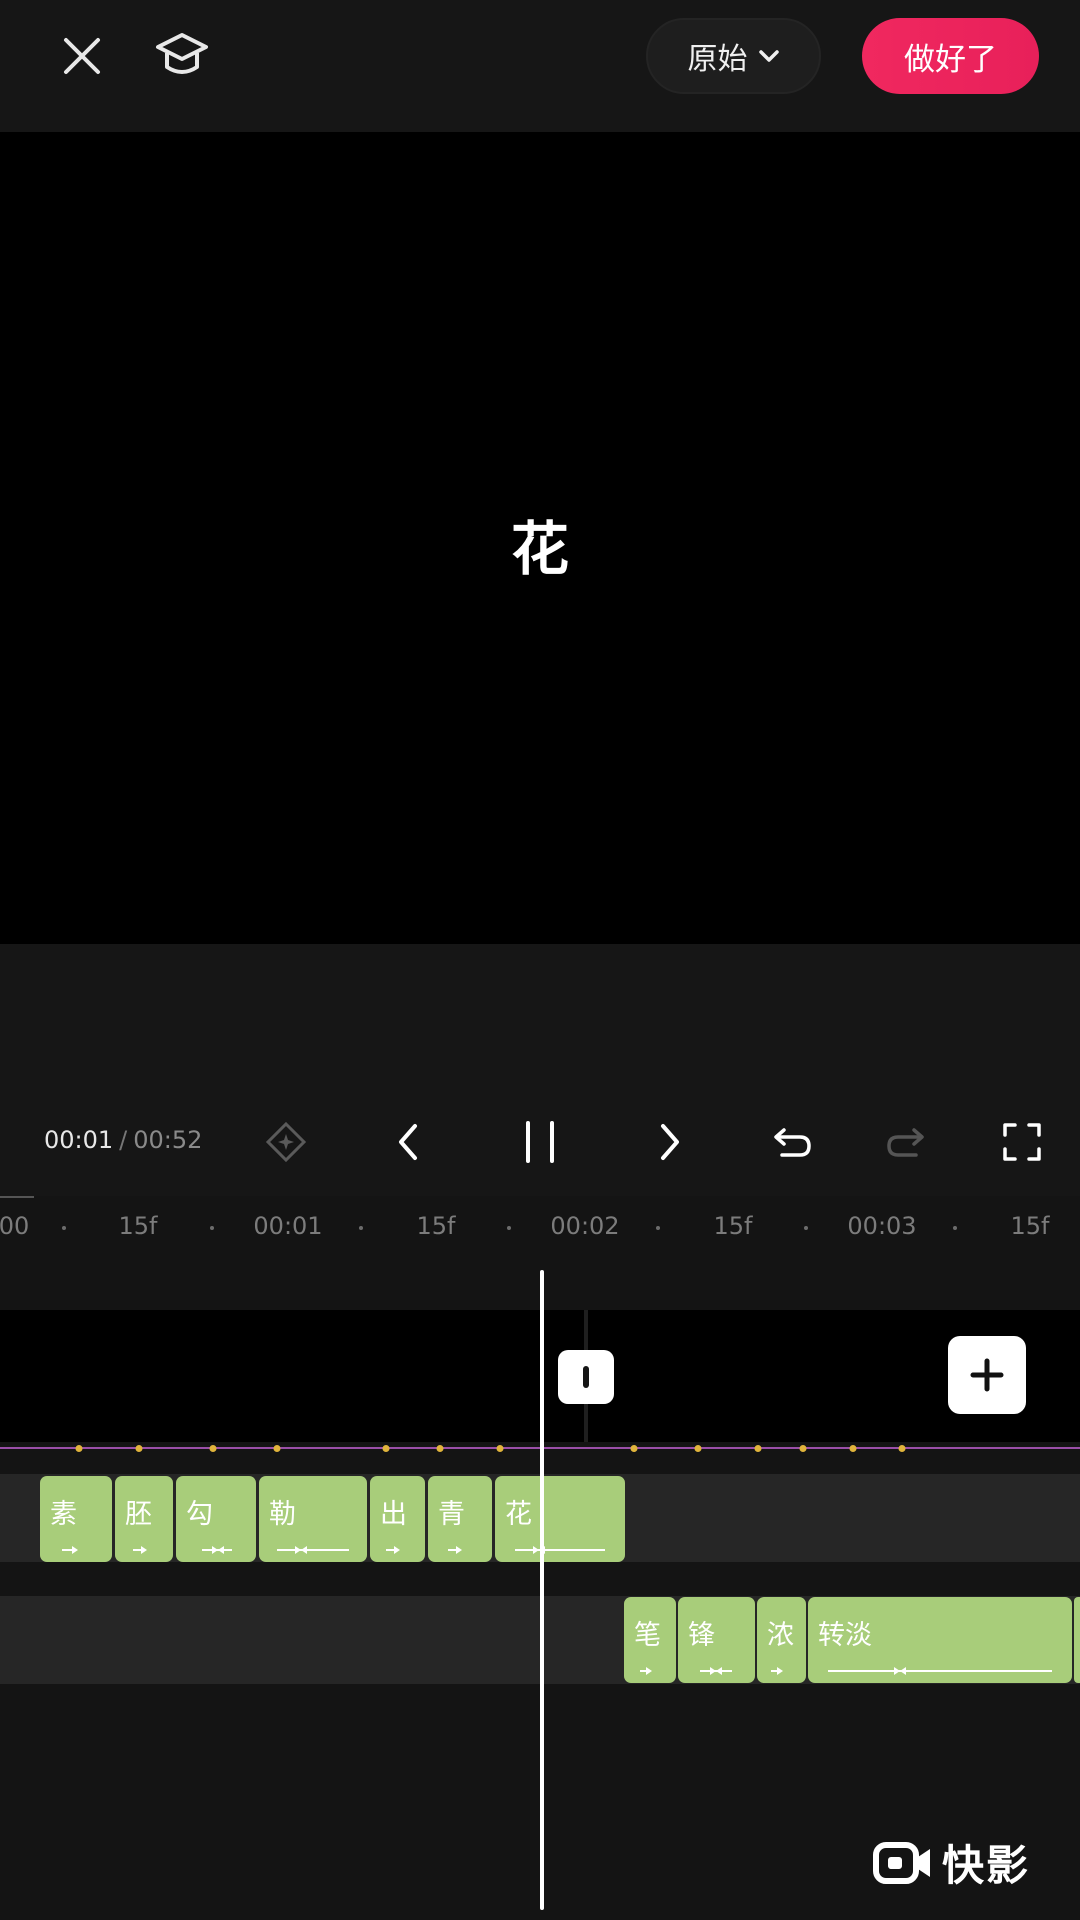  Describe the element at coordinates (82, 56) in the screenshot. I see `close-icon` at that location.